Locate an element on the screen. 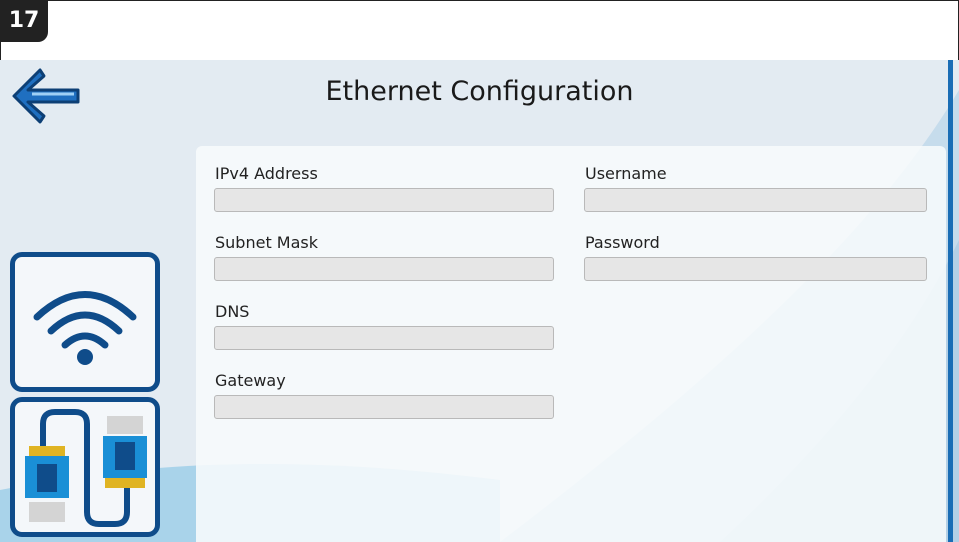 The image size is (959, 542). ethernet-cable-icon is located at coordinates (86, 468).